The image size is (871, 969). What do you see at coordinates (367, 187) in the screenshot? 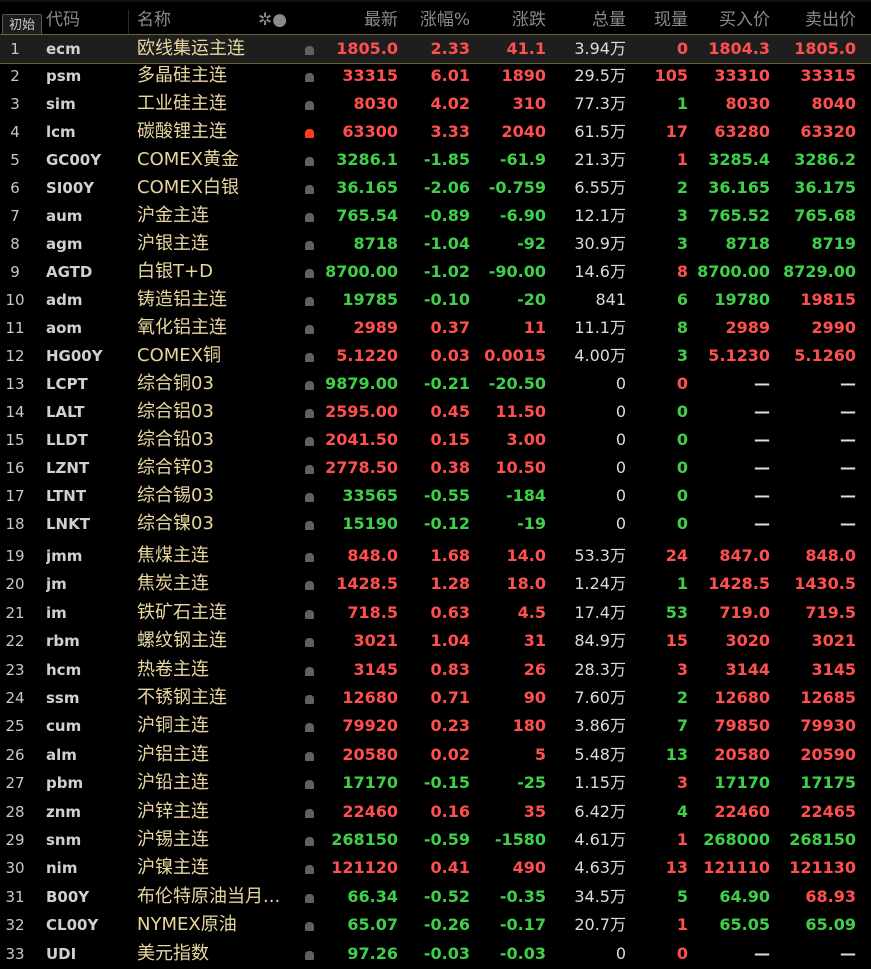
I see `row-last-price: 36.165` at bounding box center [367, 187].